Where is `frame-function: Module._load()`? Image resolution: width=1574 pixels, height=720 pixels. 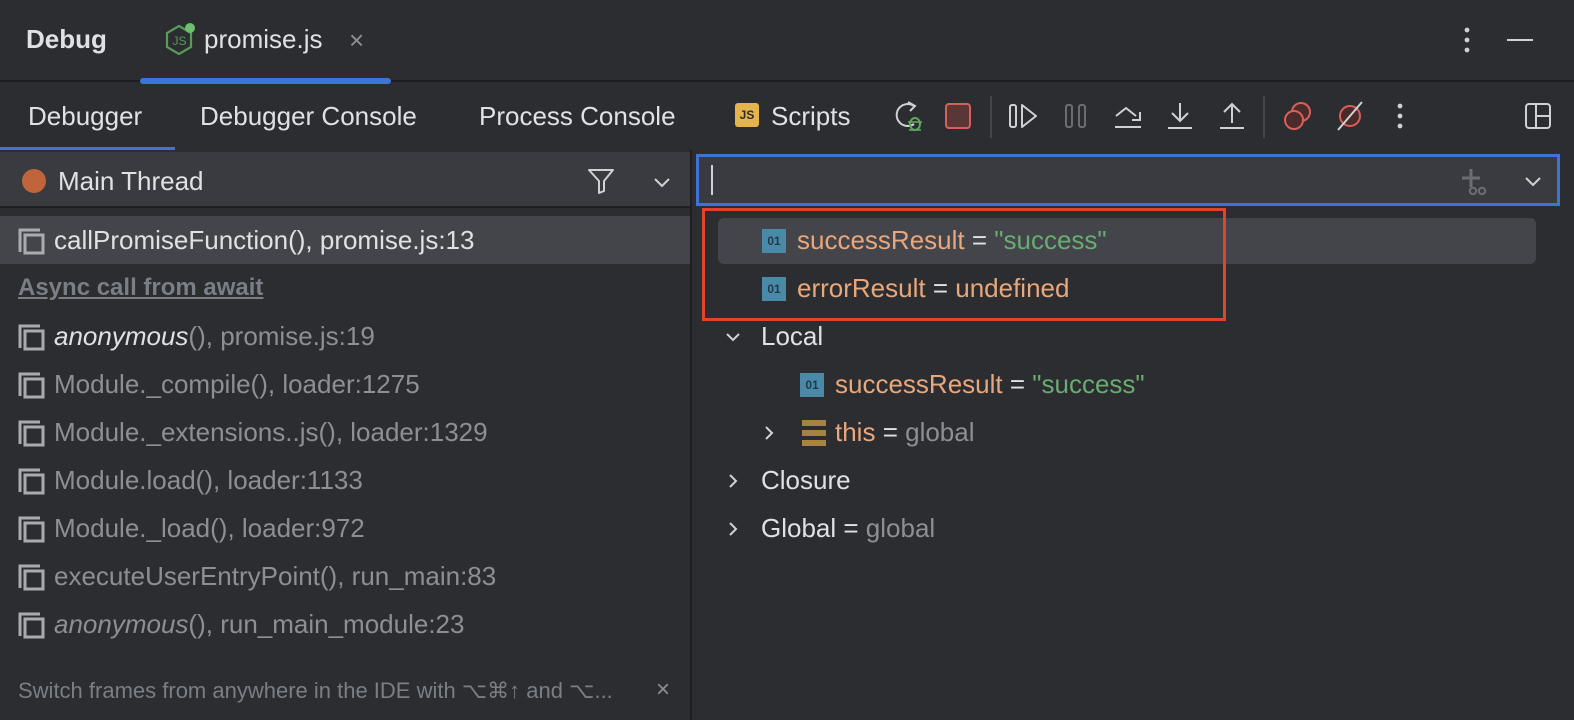 frame-function: Module._load() is located at coordinates (141, 528).